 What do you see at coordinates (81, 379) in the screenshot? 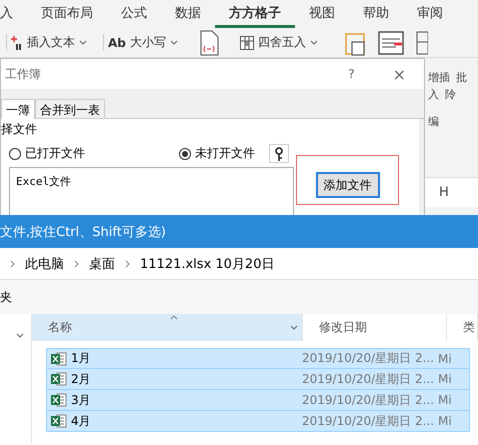
I see `file-name: 2月` at bounding box center [81, 379].